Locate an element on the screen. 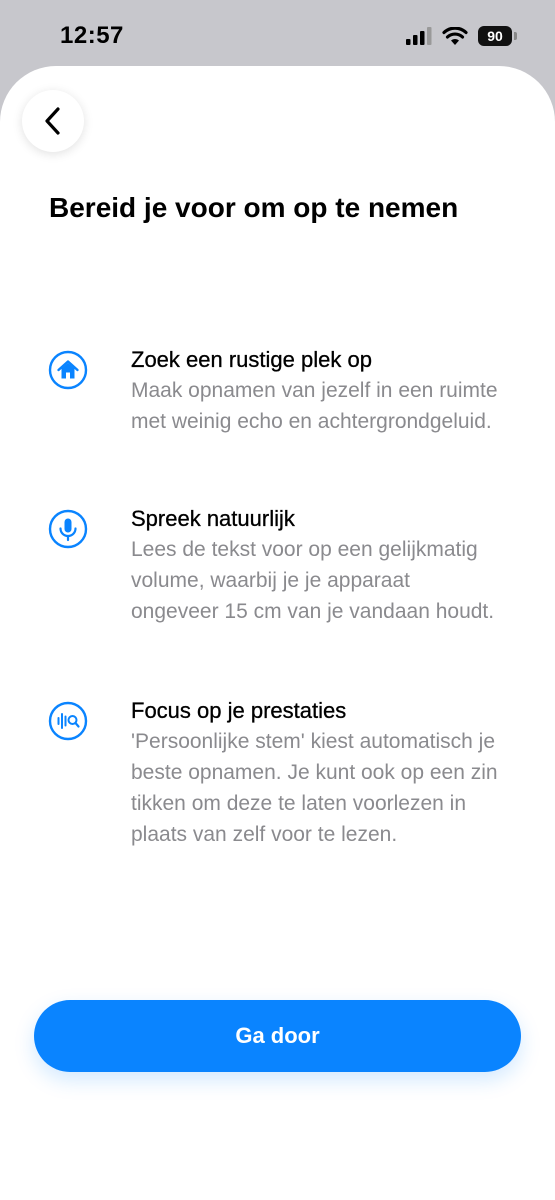 This screenshot has height=1200, width=555. battery-icon: 90 is located at coordinates (497, 36).